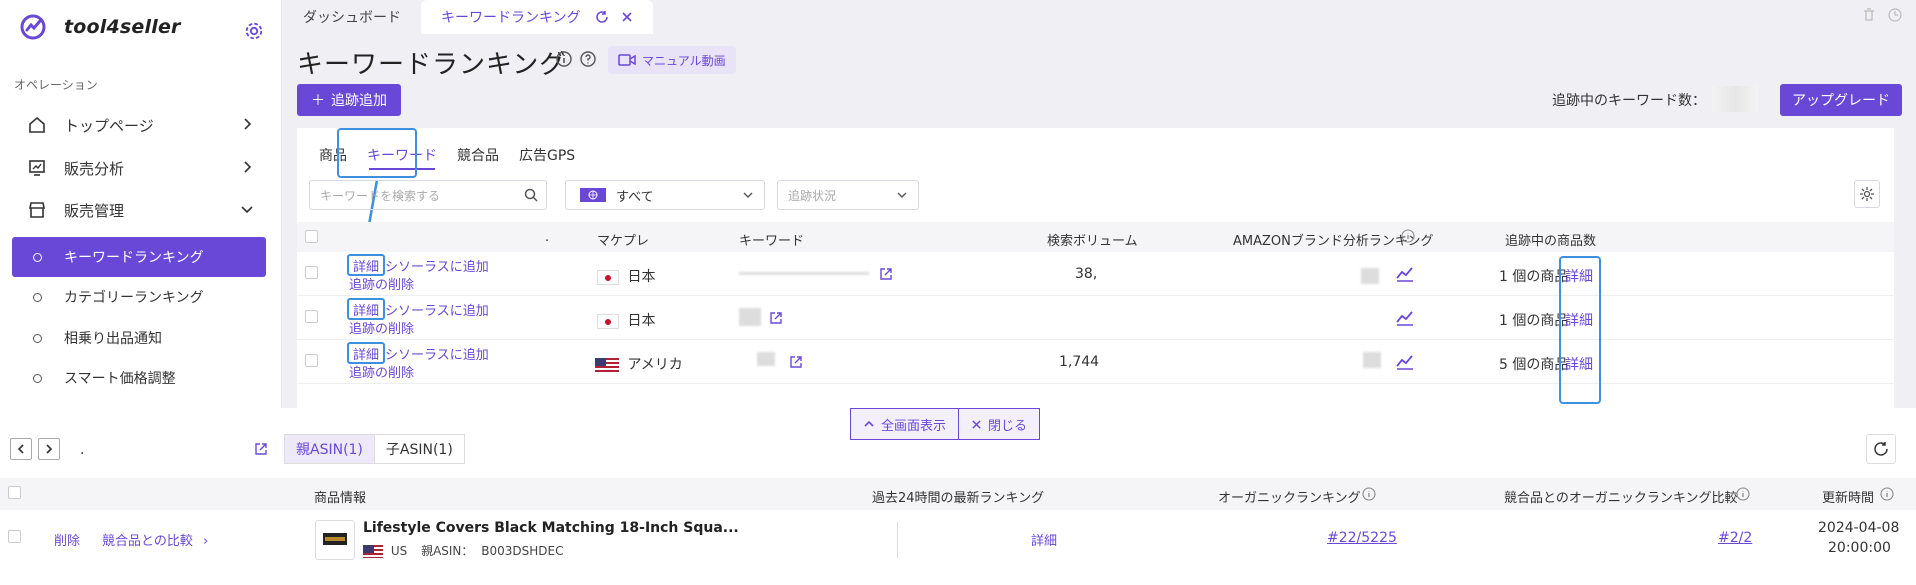 This screenshot has height=585, width=1916. I want to click on latest-rank-detail-link: 詳細, so click(1044, 539).